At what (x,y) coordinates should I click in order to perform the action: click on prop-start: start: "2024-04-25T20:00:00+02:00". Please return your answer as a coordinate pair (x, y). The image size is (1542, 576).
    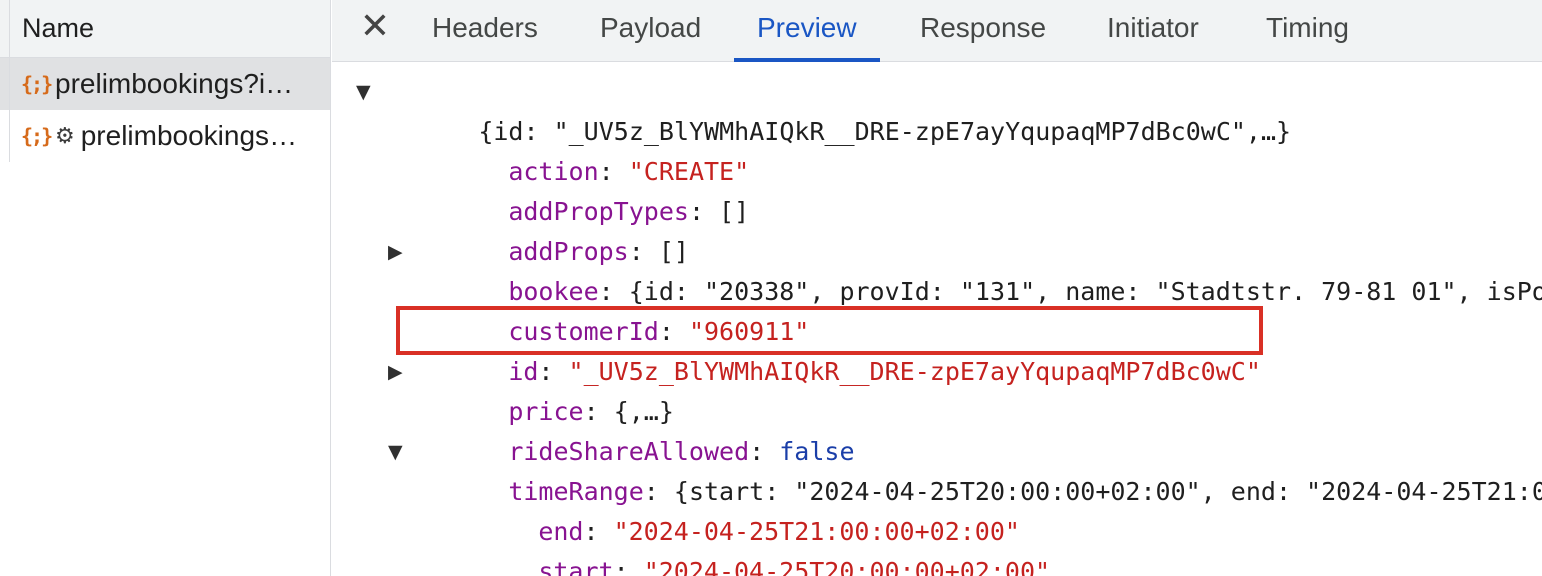
    Looking at the image, I should click on (794, 566).